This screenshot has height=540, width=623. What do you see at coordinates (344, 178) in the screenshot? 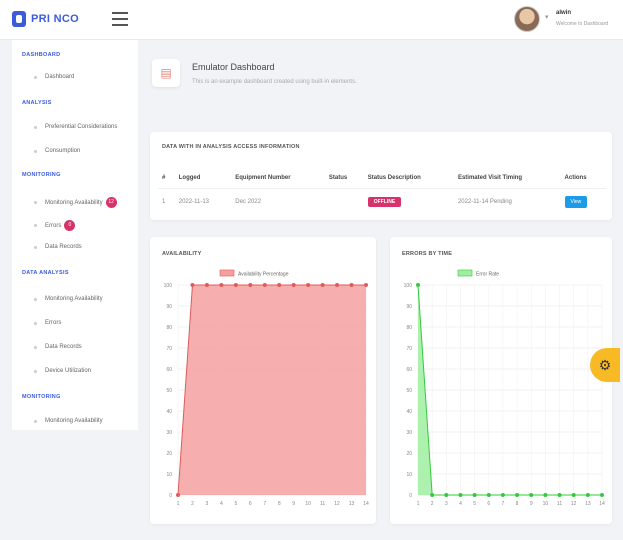
I see `column-header: Status` at bounding box center [344, 178].